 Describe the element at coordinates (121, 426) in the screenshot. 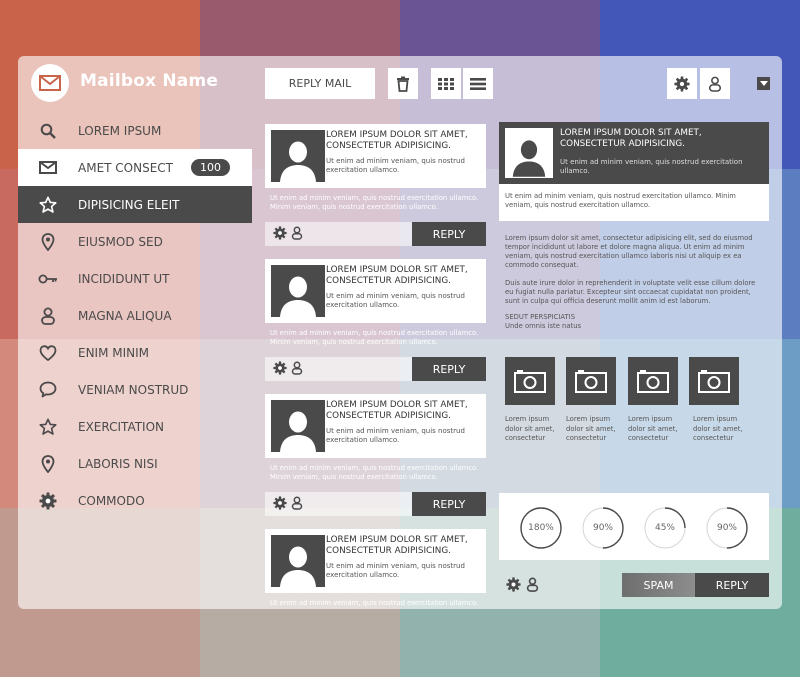

I see `sidebar-item-label: EXERCITATION` at that location.